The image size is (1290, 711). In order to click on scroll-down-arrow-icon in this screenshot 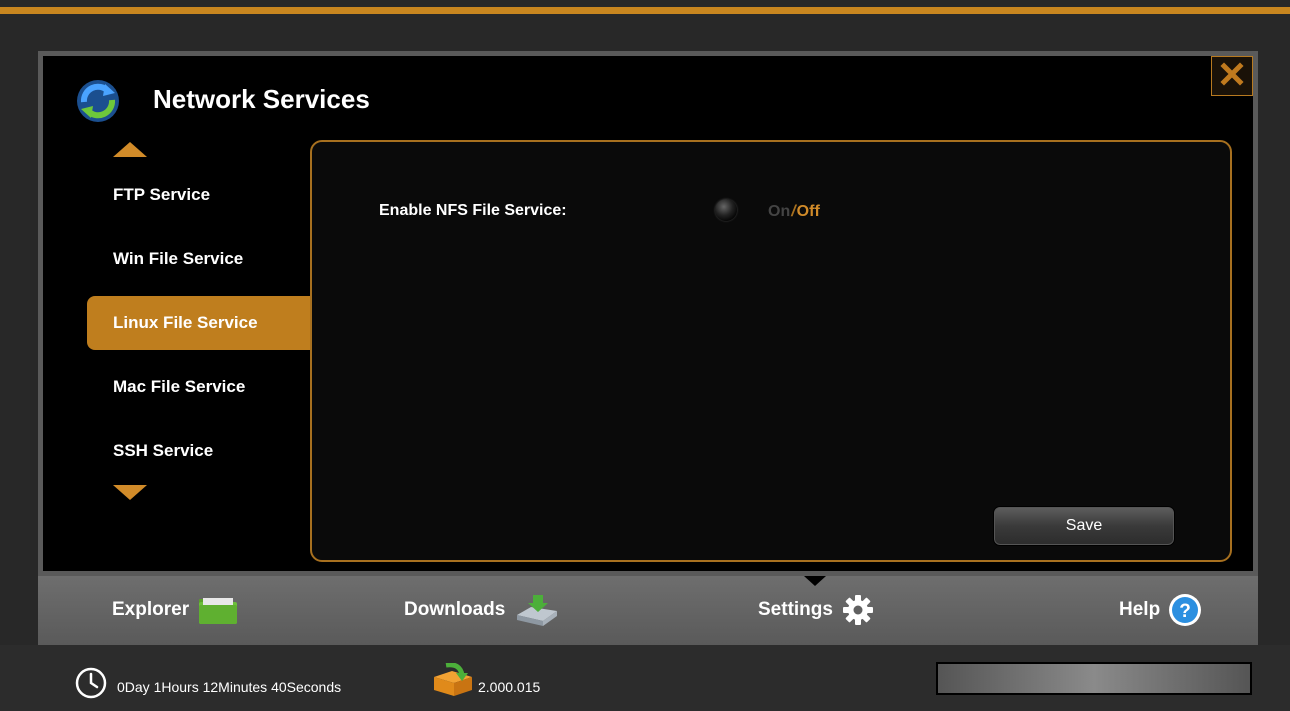, I will do `click(130, 492)`.